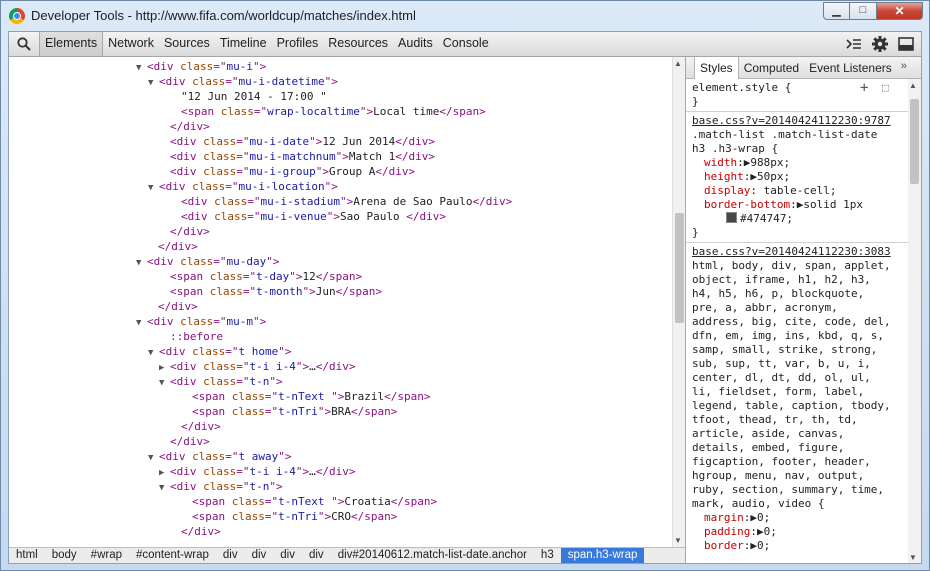  What do you see at coordinates (885, 88) in the screenshot?
I see `toggle-element-state-icon: ⬚` at bounding box center [885, 88].